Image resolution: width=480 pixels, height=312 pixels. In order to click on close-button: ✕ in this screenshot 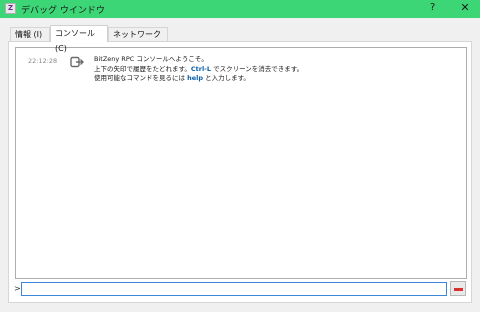, I will do `click(465, 8)`.